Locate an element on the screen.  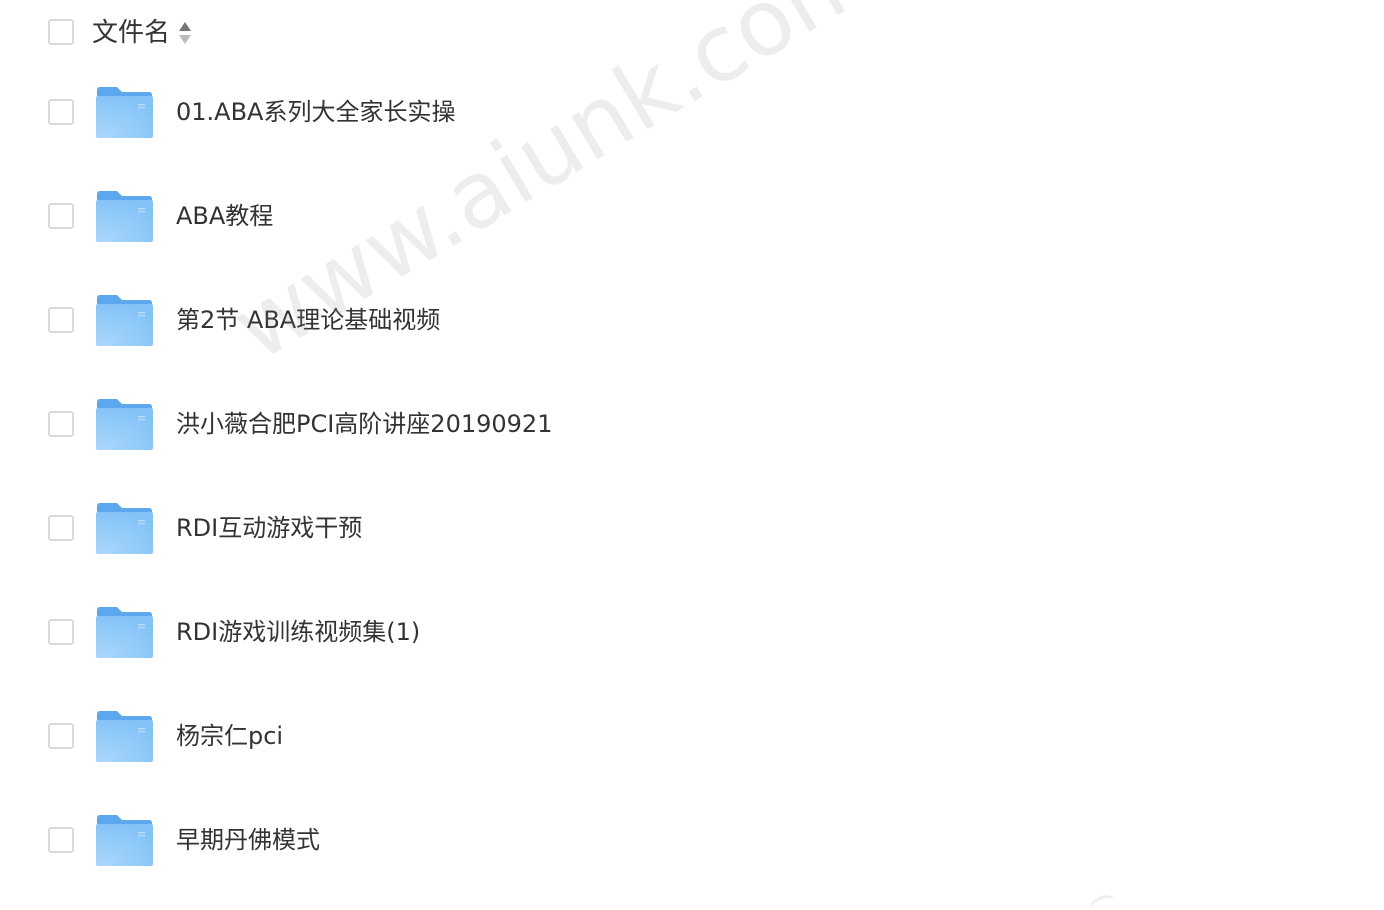
file-row: RDI游戏训练视频集(1) is located at coordinates (692, 632).